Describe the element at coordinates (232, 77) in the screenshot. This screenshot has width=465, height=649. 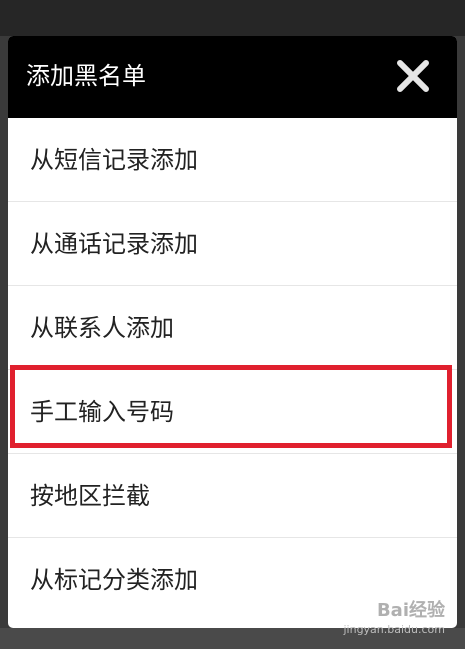
I see `dialog-header: 添加黑名单` at that location.